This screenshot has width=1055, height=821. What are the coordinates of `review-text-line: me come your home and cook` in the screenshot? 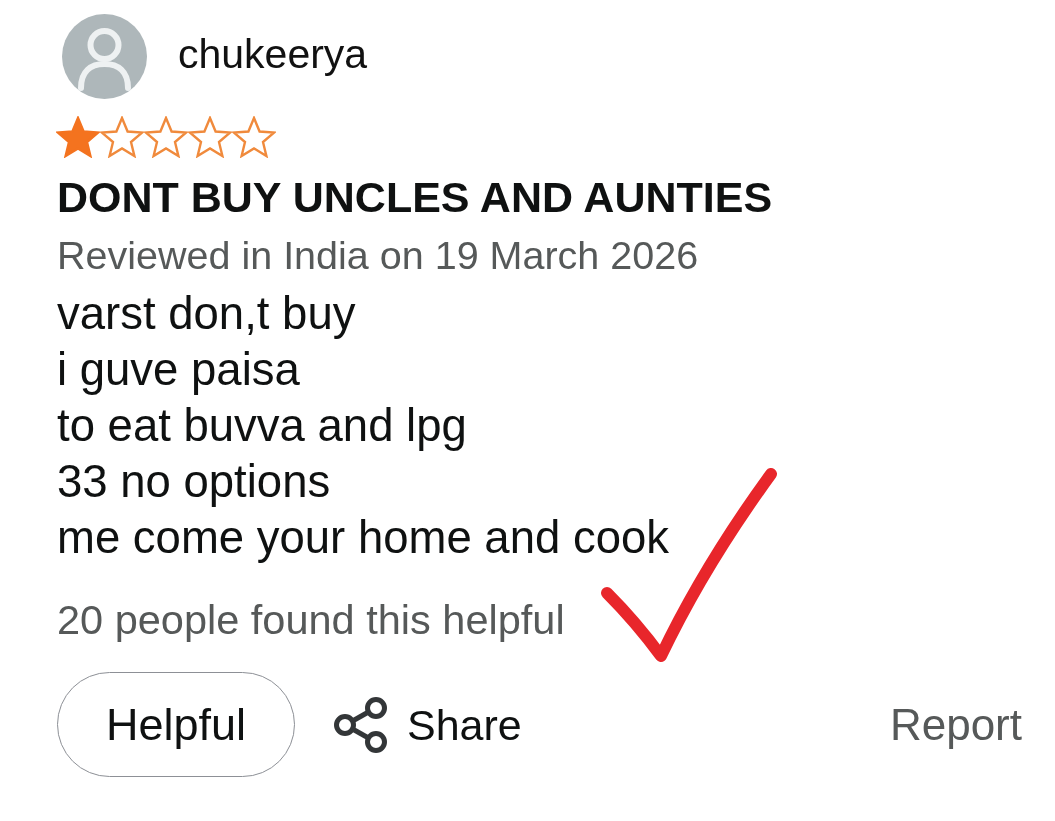 It's located at (363, 538).